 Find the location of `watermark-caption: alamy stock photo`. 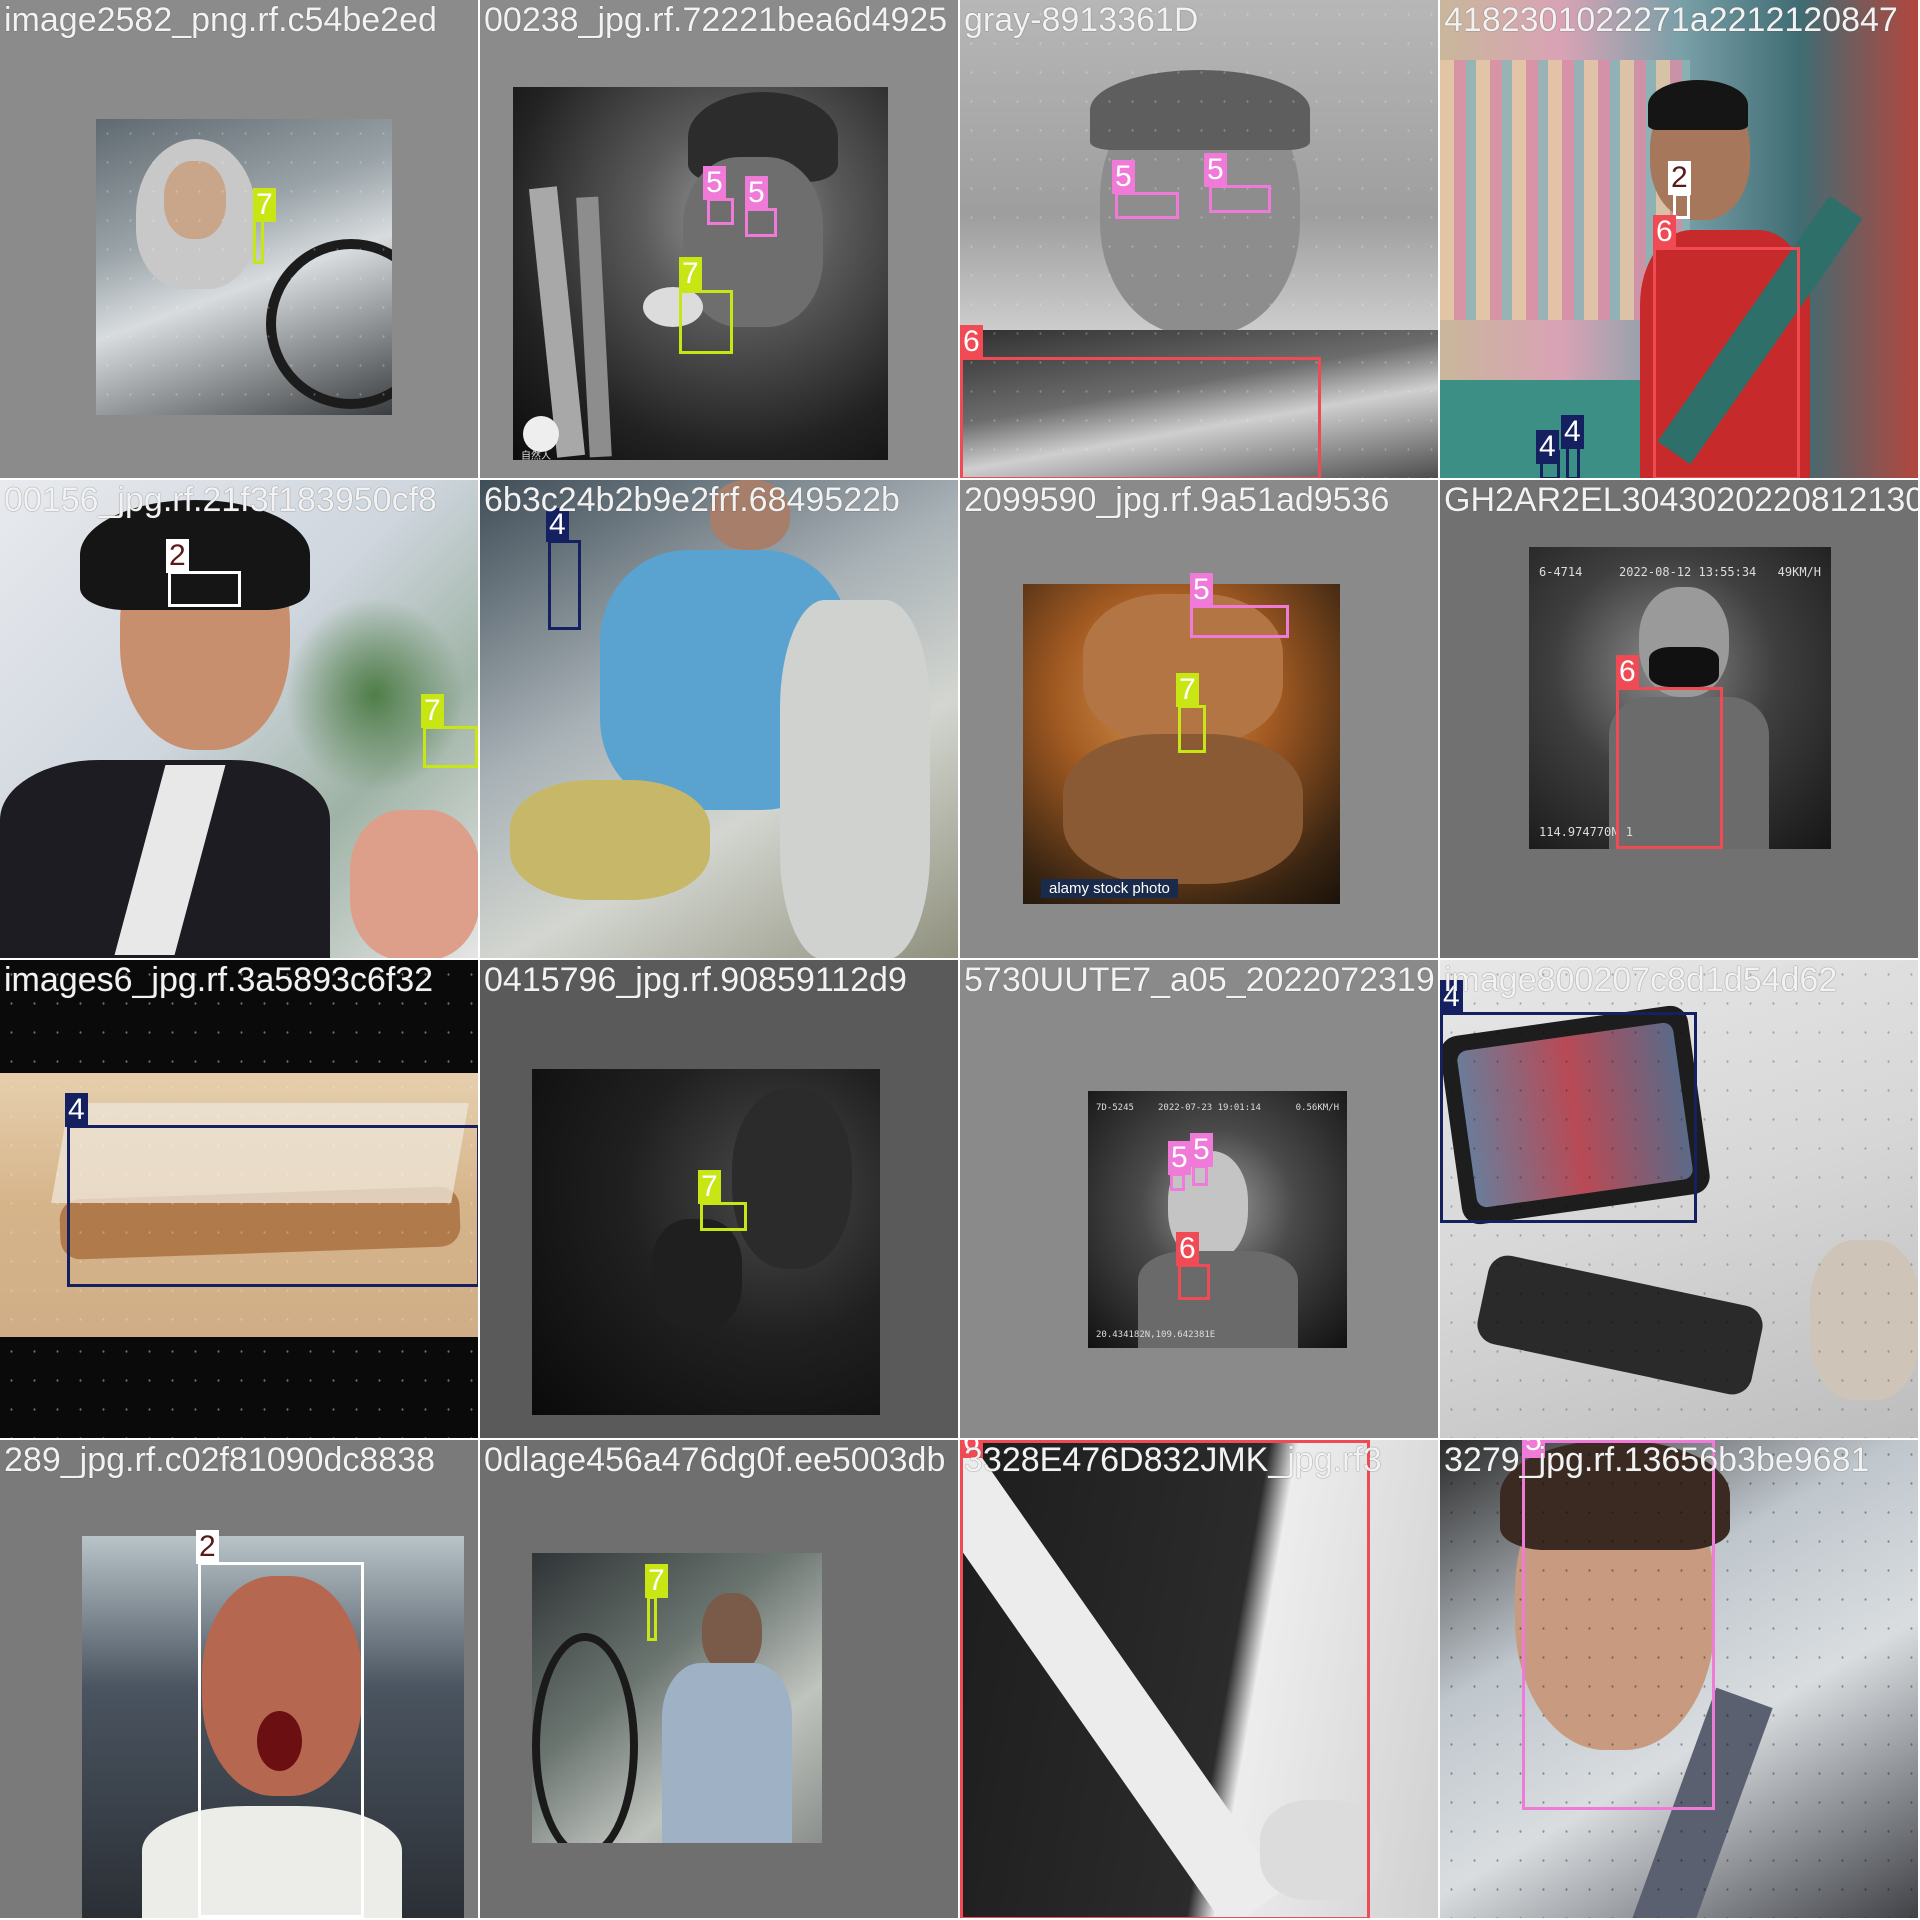

watermark-caption: alamy stock photo is located at coordinates (1109, 888).